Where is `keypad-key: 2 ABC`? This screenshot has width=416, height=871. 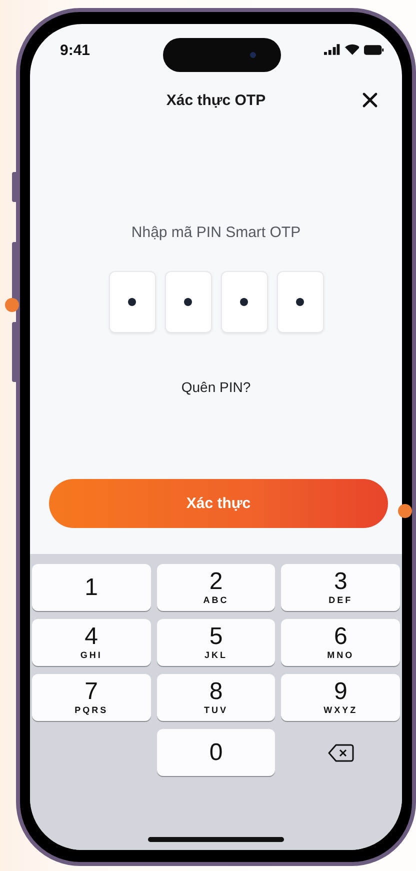 keypad-key: 2 ABC is located at coordinates (216, 587).